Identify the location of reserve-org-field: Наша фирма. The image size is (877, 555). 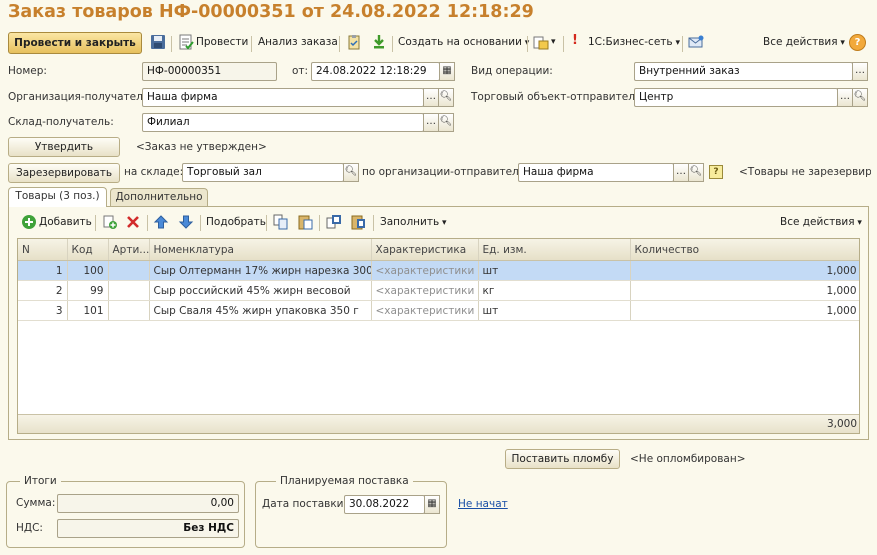
(596, 172).